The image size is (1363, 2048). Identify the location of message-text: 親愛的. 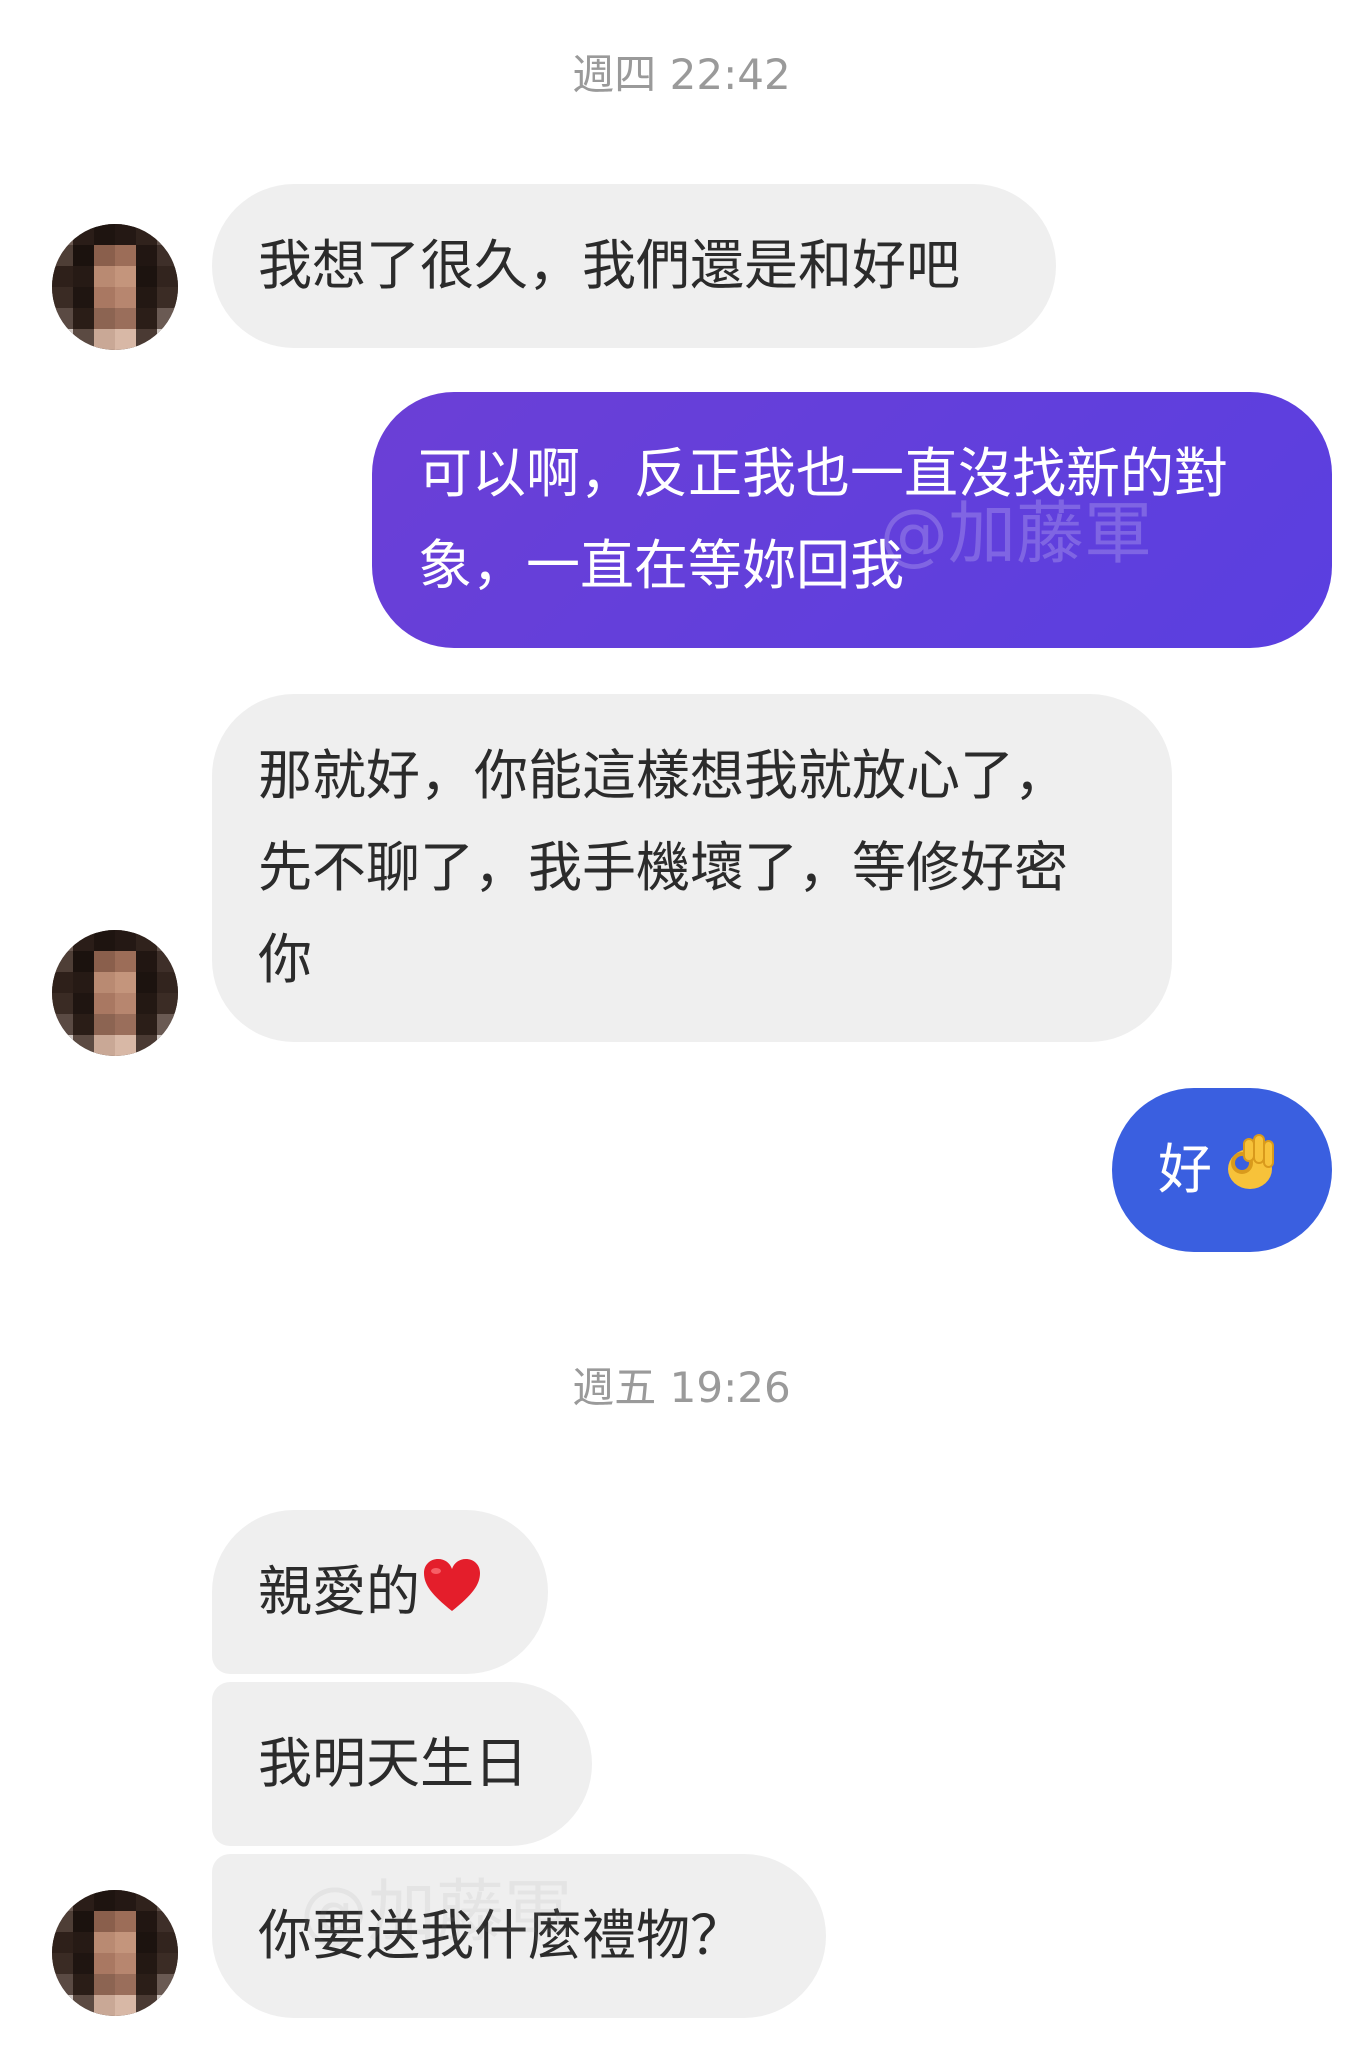
(339, 1591).